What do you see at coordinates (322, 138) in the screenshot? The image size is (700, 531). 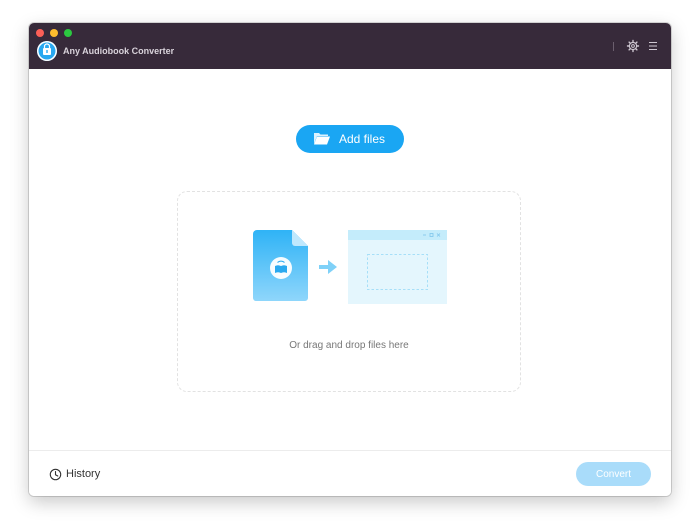 I see `folder-open-icon` at bounding box center [322, 138].